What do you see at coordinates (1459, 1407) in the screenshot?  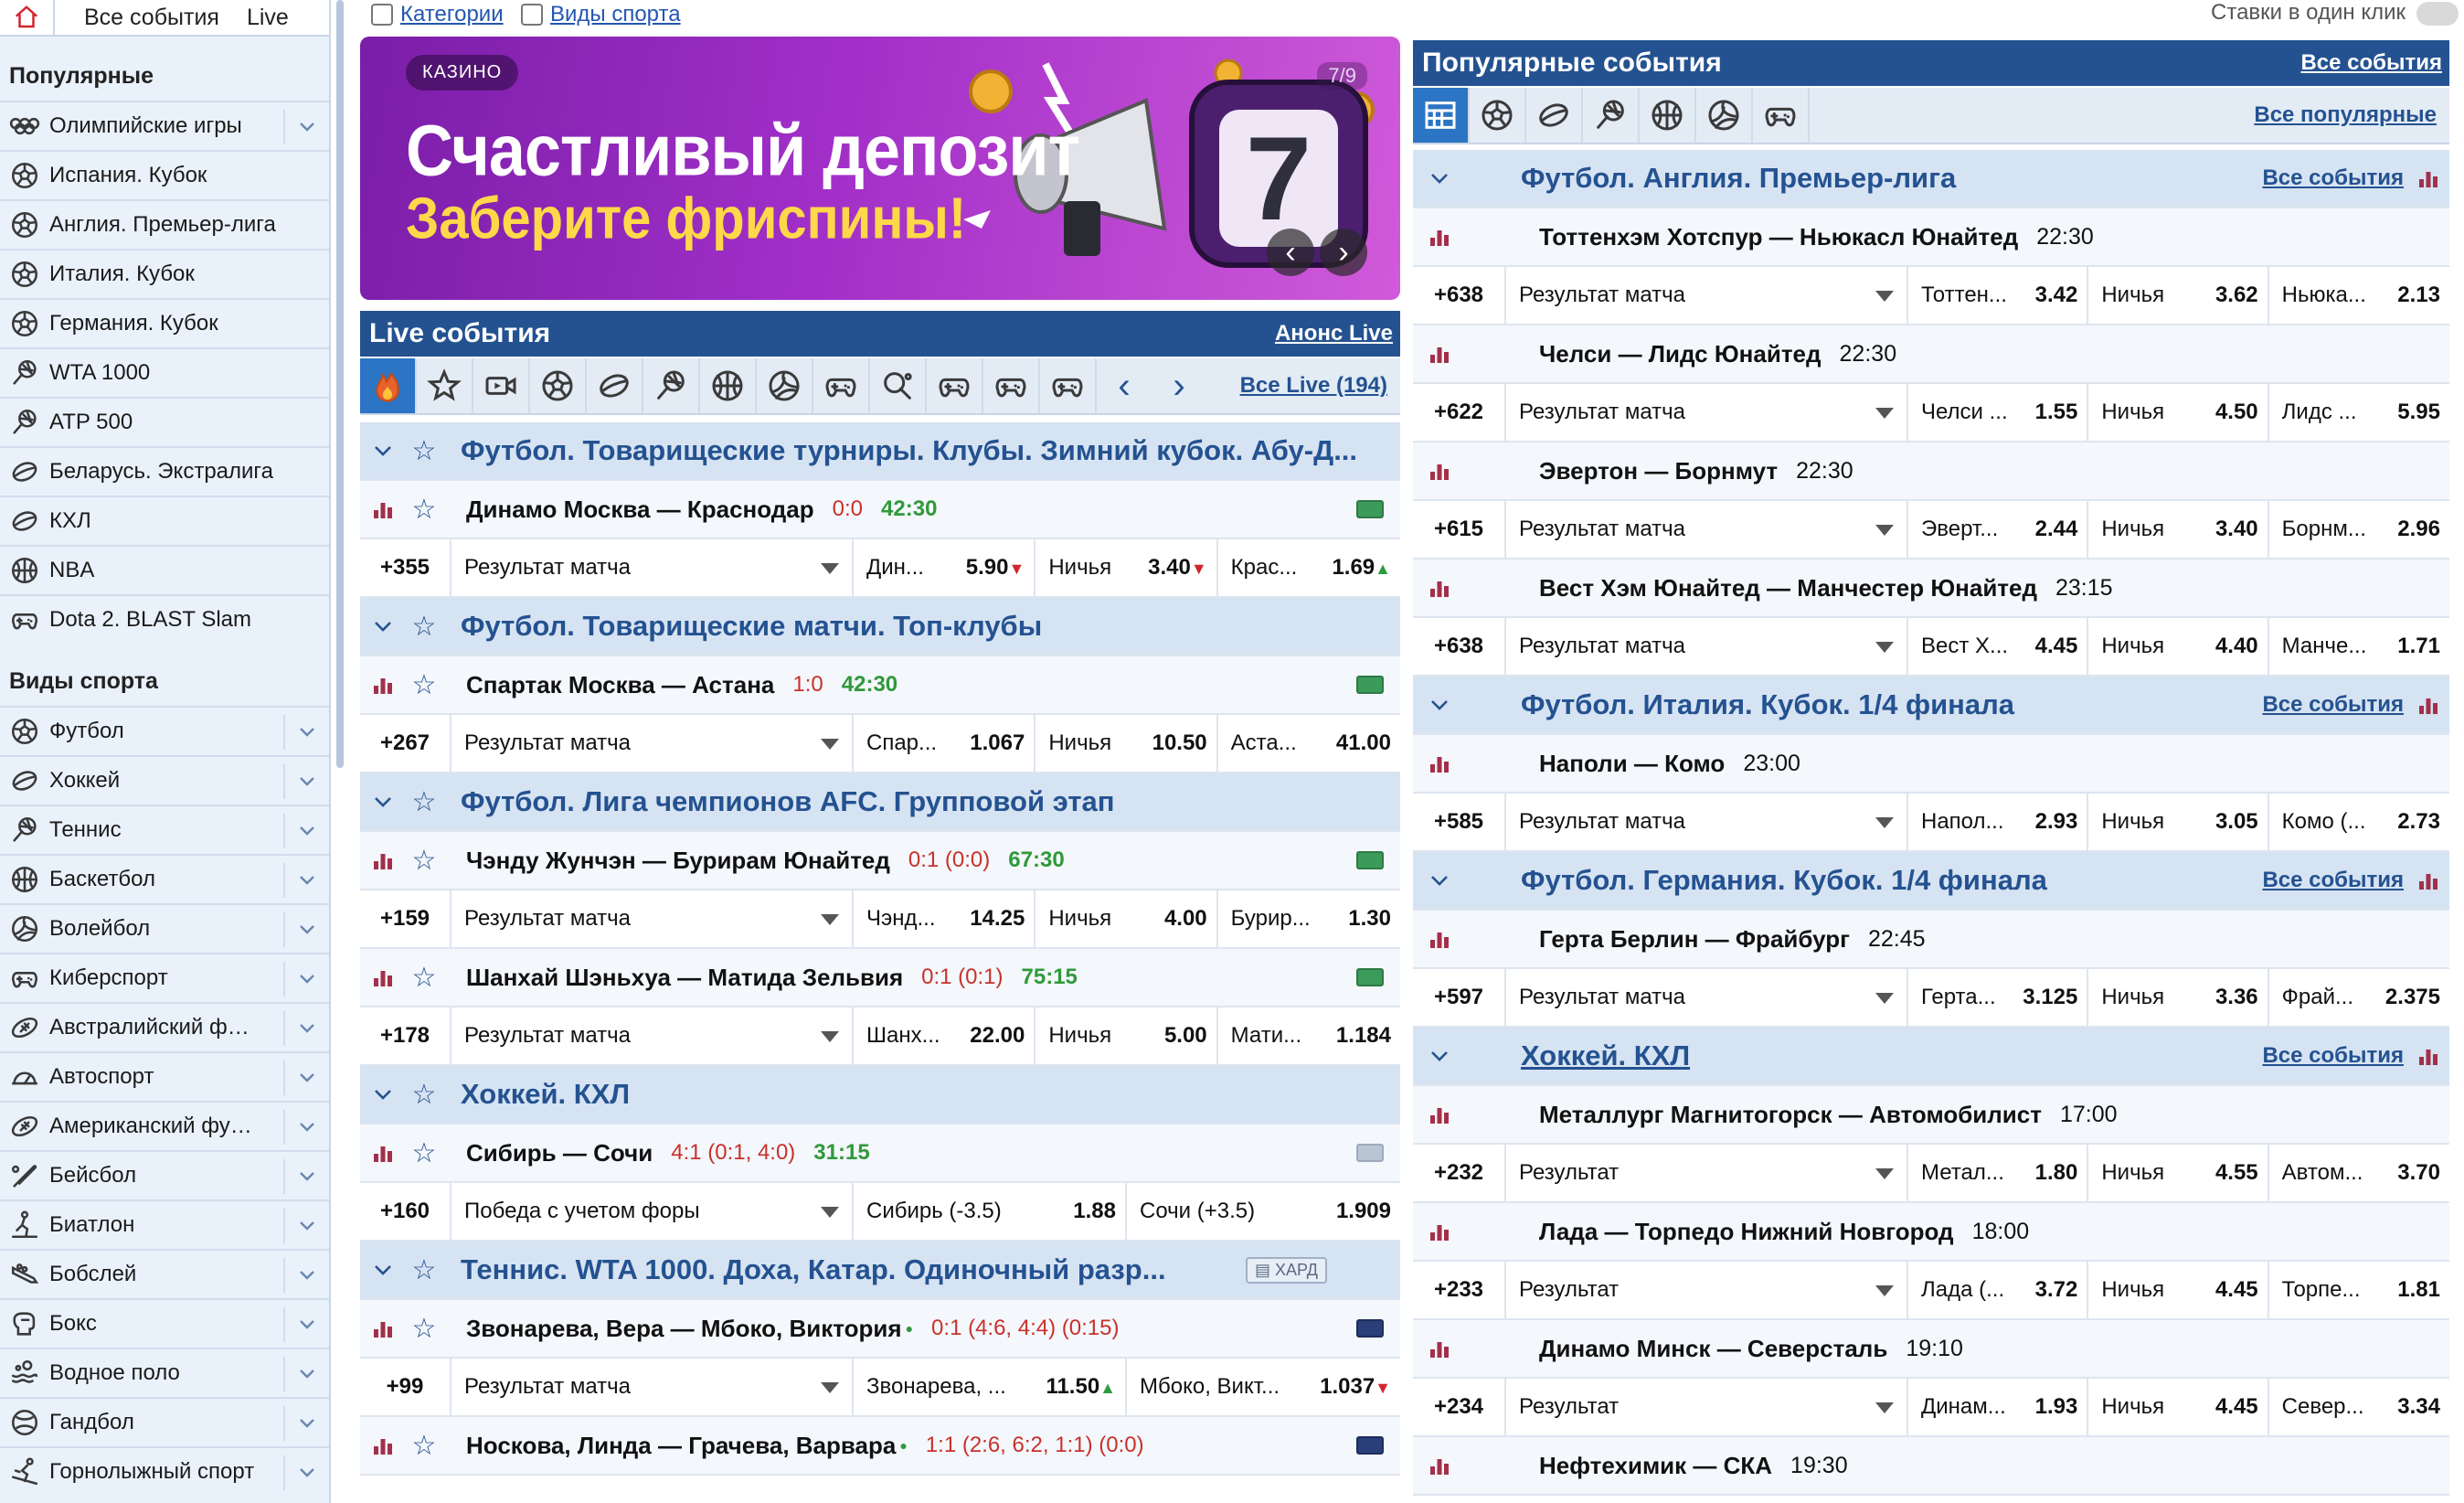 I see `markets-count: +234` at bounding box center [1459, 1407].